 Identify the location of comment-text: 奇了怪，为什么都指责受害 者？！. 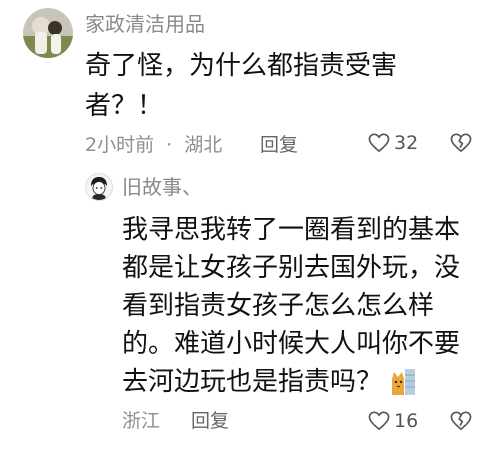
(241, 86).